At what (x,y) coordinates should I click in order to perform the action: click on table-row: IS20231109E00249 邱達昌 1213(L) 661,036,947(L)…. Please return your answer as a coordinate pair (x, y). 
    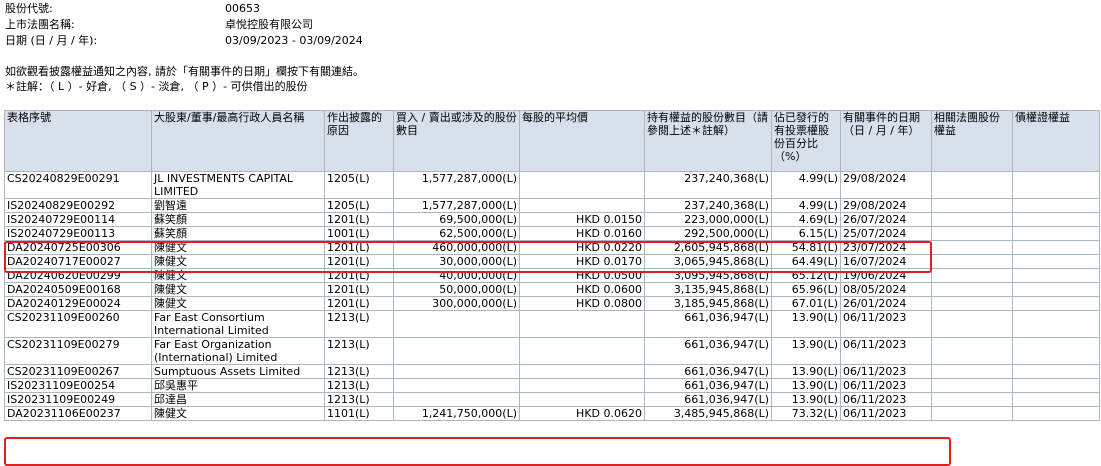
    Looking at the image, I should click on (552, 399).